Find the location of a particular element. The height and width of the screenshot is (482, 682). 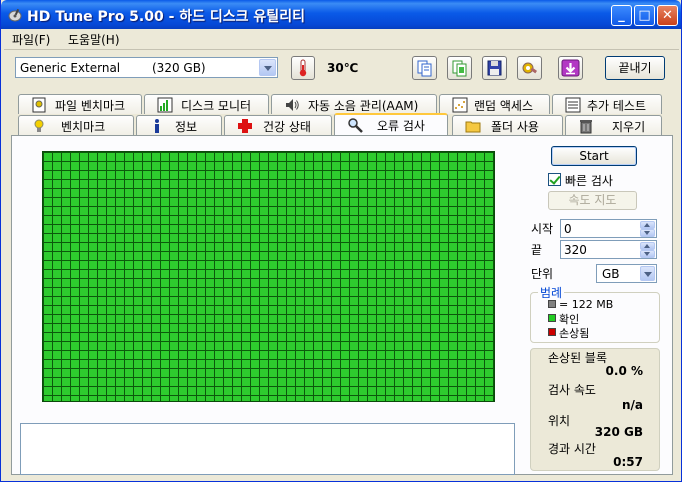

damaged-blocks-label: 손상된 블록 is located at coordinates (578, 358).